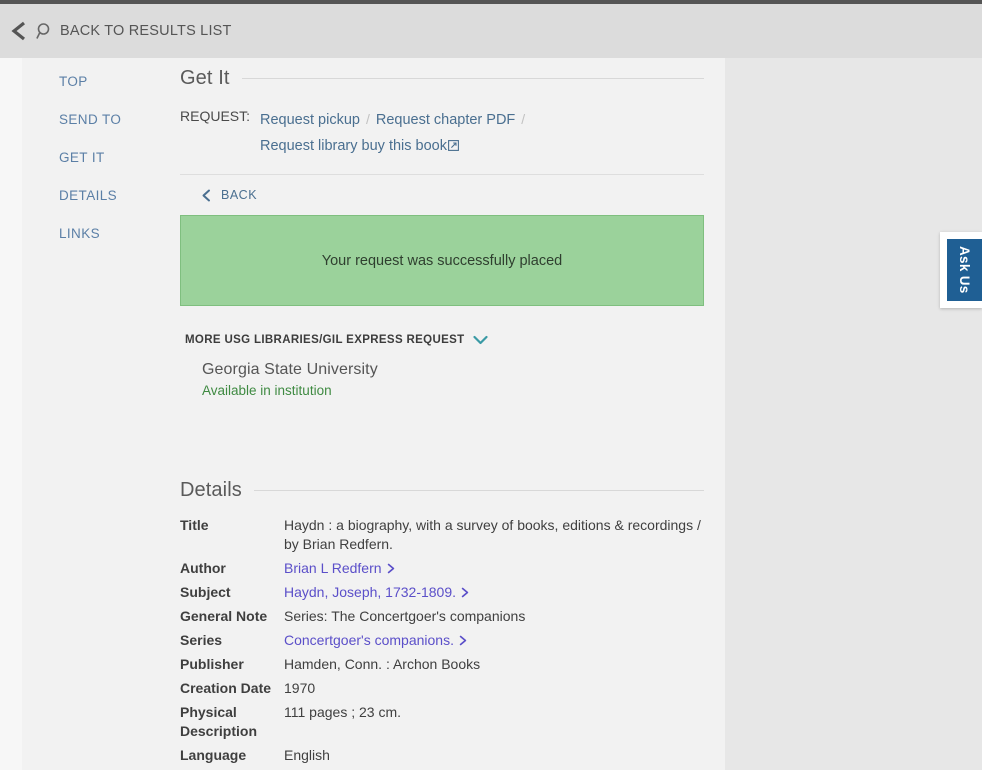 This screenshot has height=770, width=982. I want to click on details-value-cell: Brian L Redfern, so click(494, 571).